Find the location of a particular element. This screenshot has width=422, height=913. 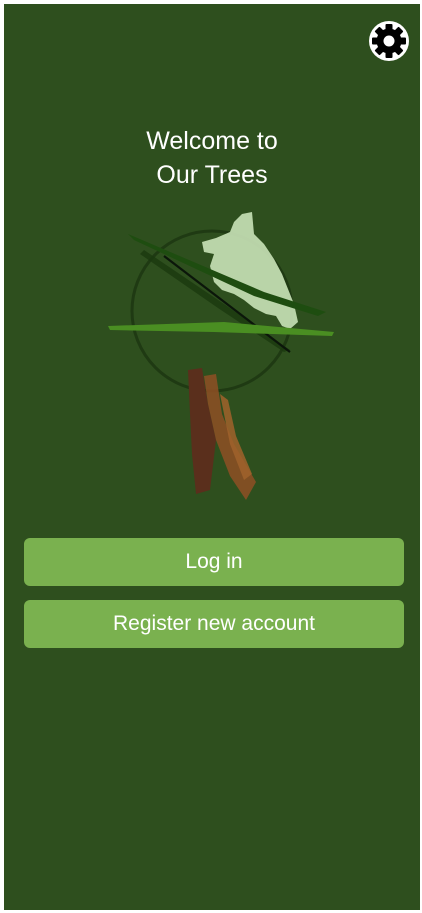

gear-icon is located at coordinates (389, 41).